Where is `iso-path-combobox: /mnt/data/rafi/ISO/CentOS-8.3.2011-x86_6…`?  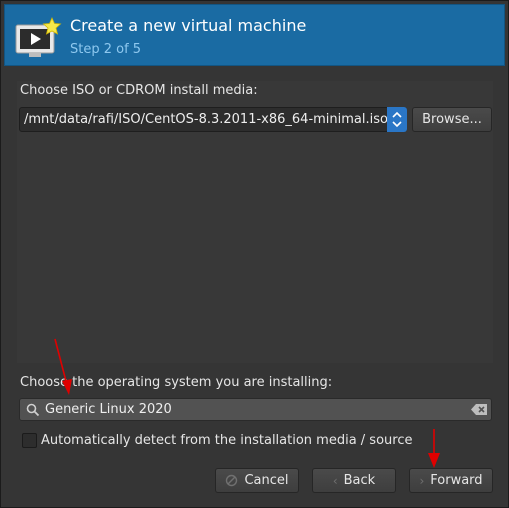 iso-path-combobox: /mnt/data/rafi/ISO/CentOS-8.3.2011-x86_6… is located at coordinates (213, 119).